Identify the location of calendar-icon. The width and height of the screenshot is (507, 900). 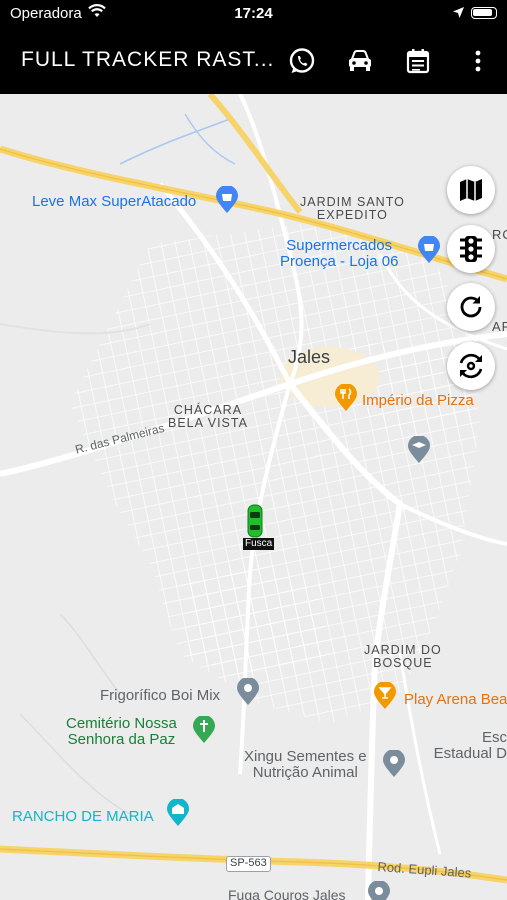
(418, 61).